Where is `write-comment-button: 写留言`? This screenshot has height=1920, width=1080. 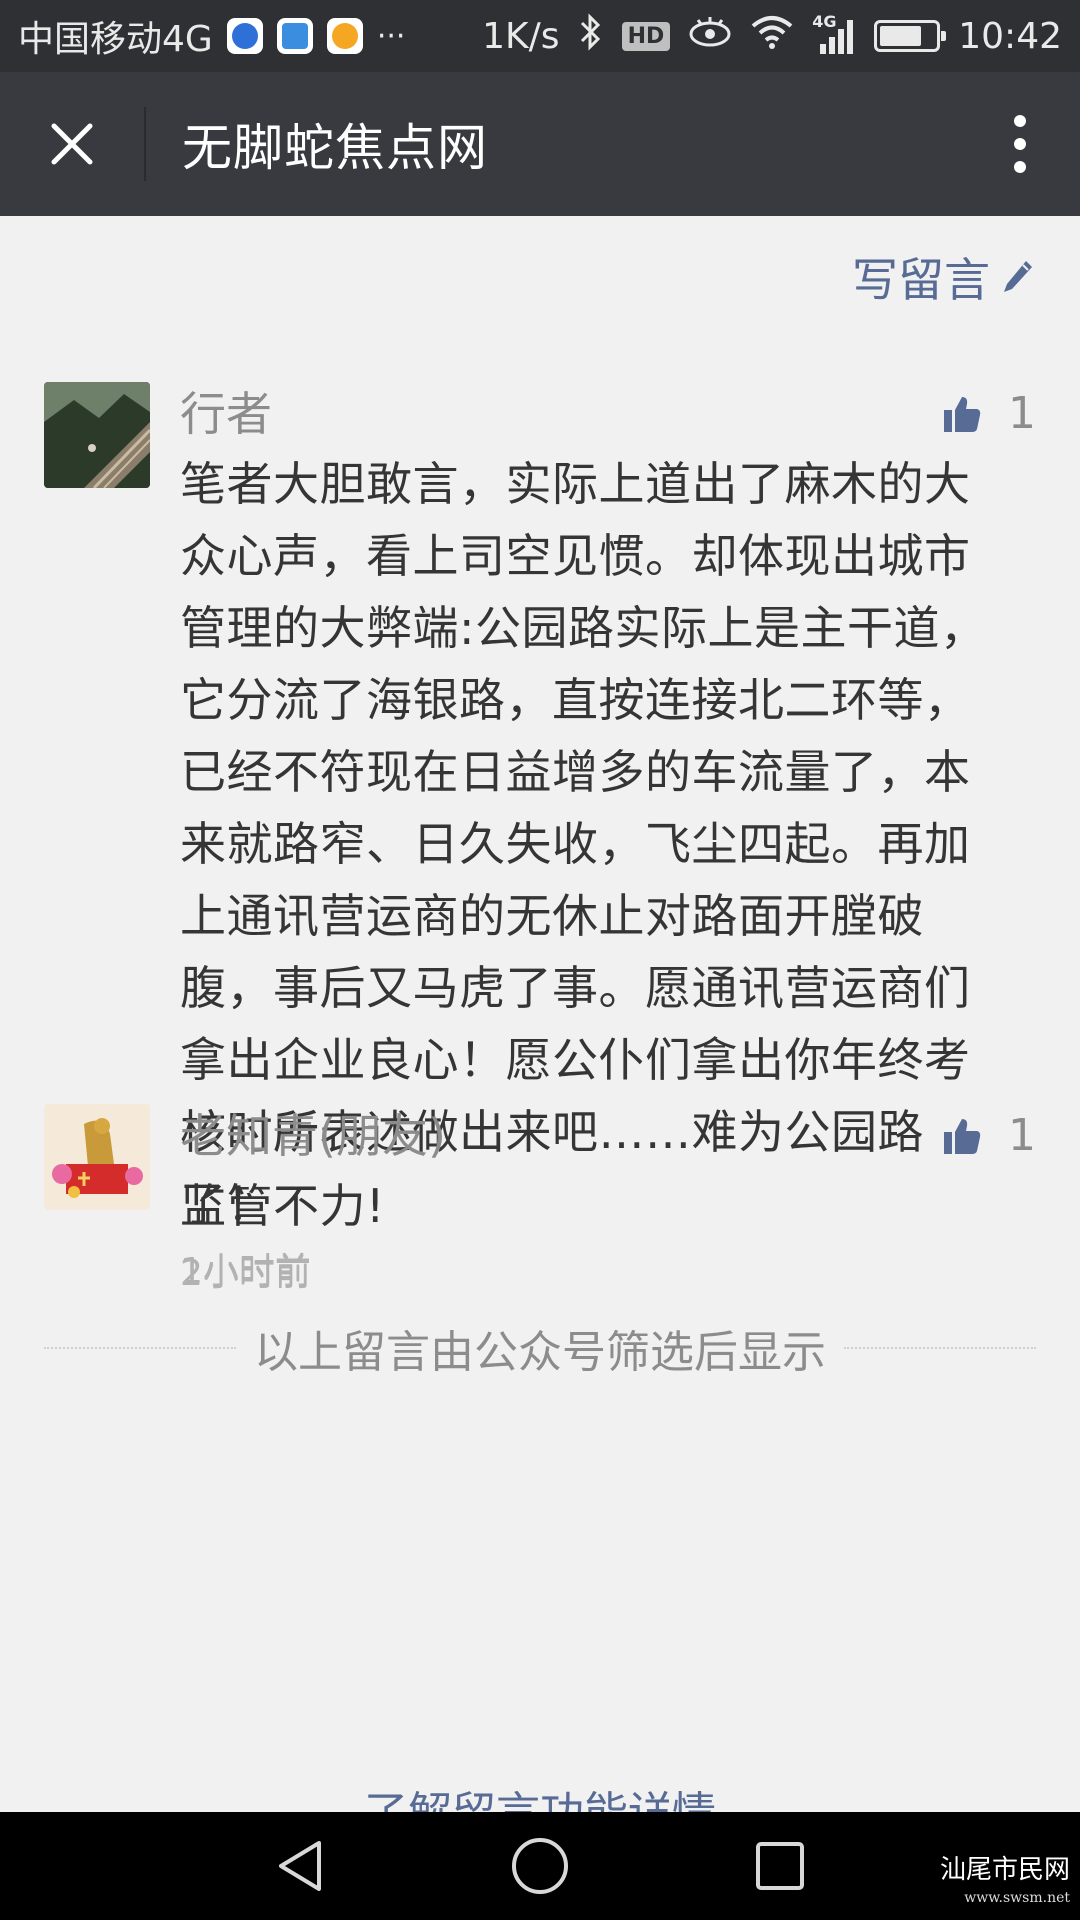 write-comment-button: 写留言 is located at coordinates (944, 277).